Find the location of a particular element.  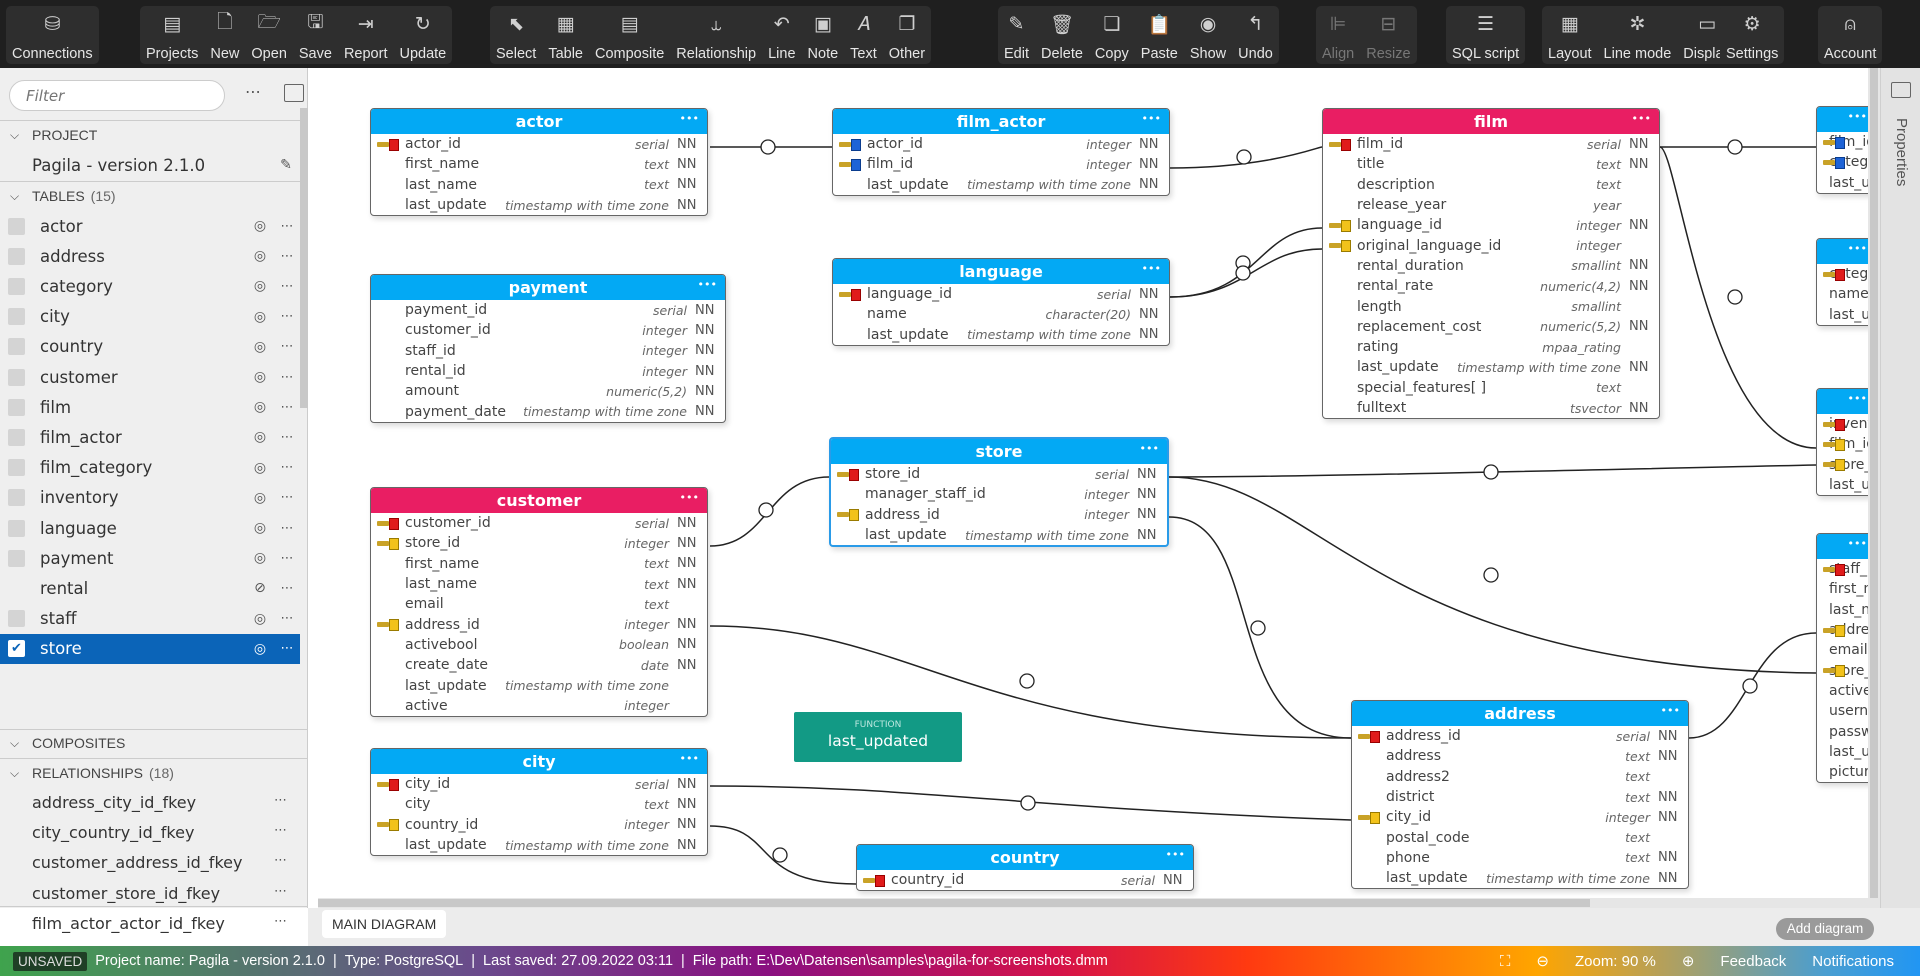

column-row: manager_staff_id integer NN is located at coordinates (999, 494).